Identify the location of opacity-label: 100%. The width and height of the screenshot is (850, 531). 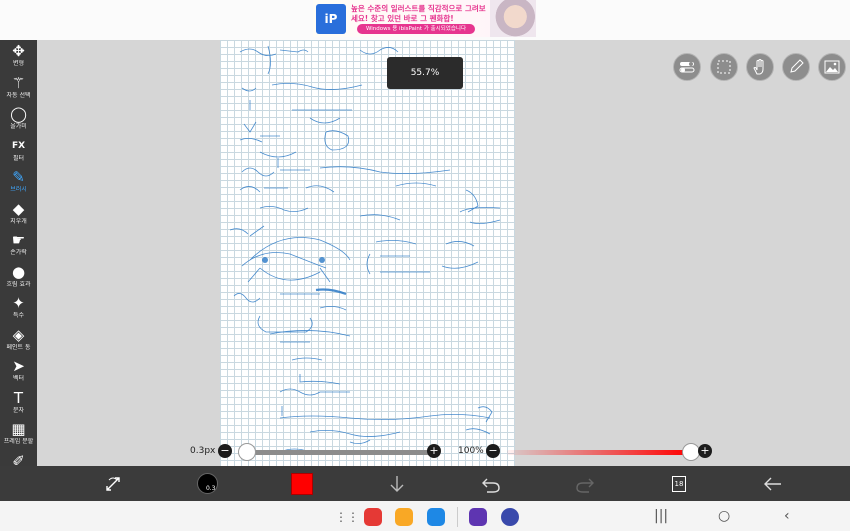
(471, 451).